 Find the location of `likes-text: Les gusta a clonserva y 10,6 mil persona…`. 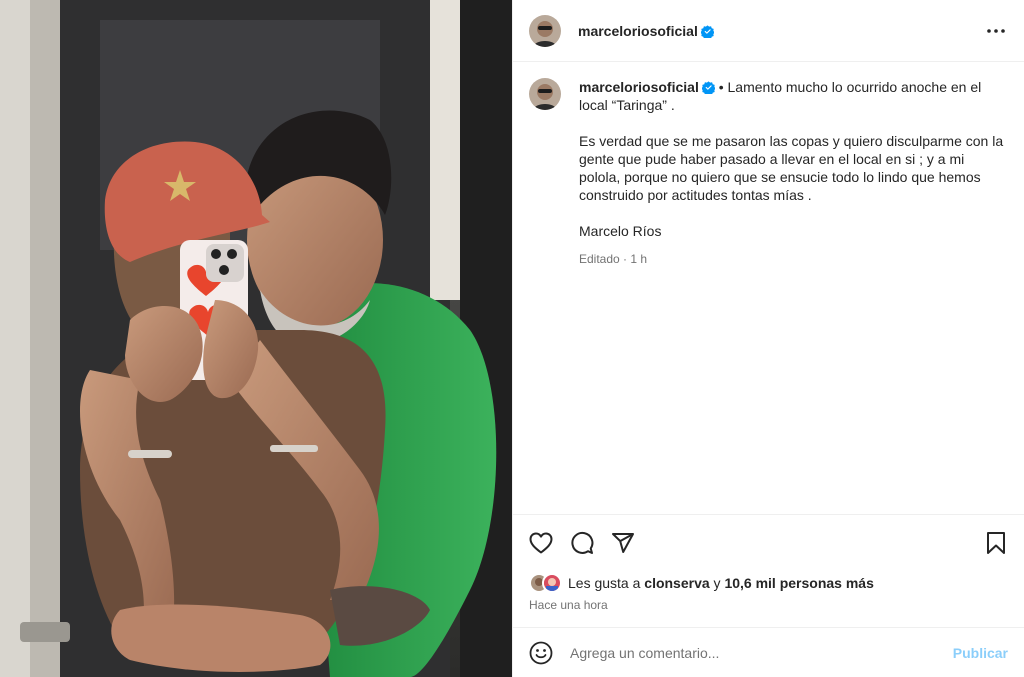

likes-text: Les gusta a clonserva y 10,6 mil persona… is located at coordinates (721, 583).